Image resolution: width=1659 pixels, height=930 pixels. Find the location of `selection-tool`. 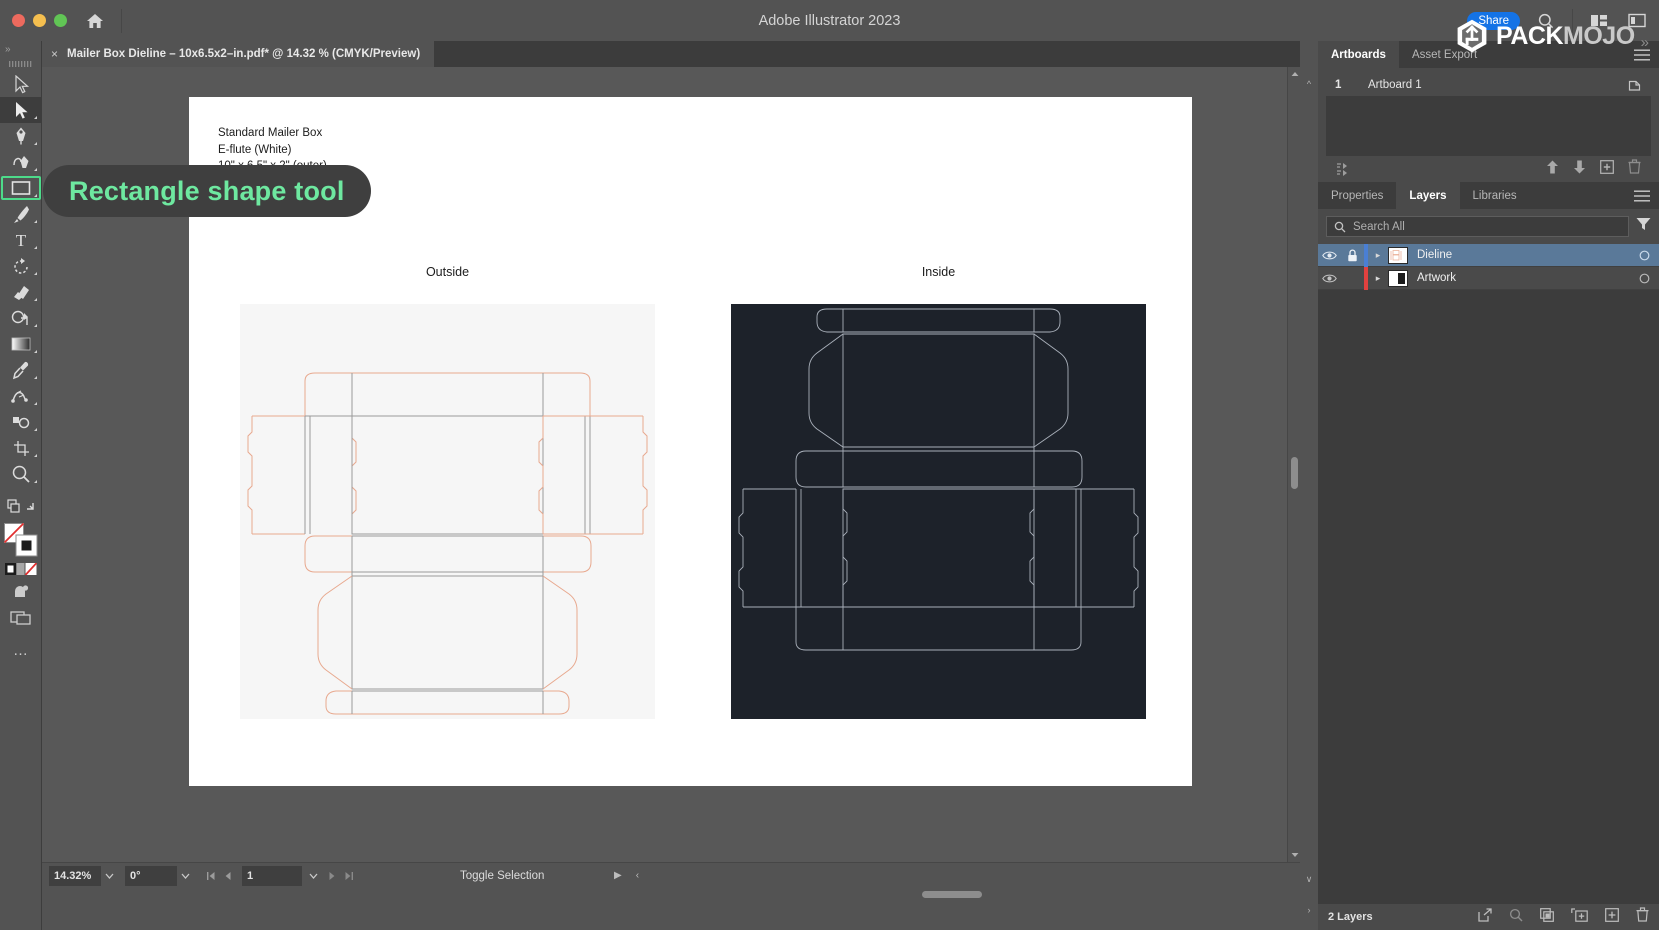

selection-tool is located at coordinates (21, 84).